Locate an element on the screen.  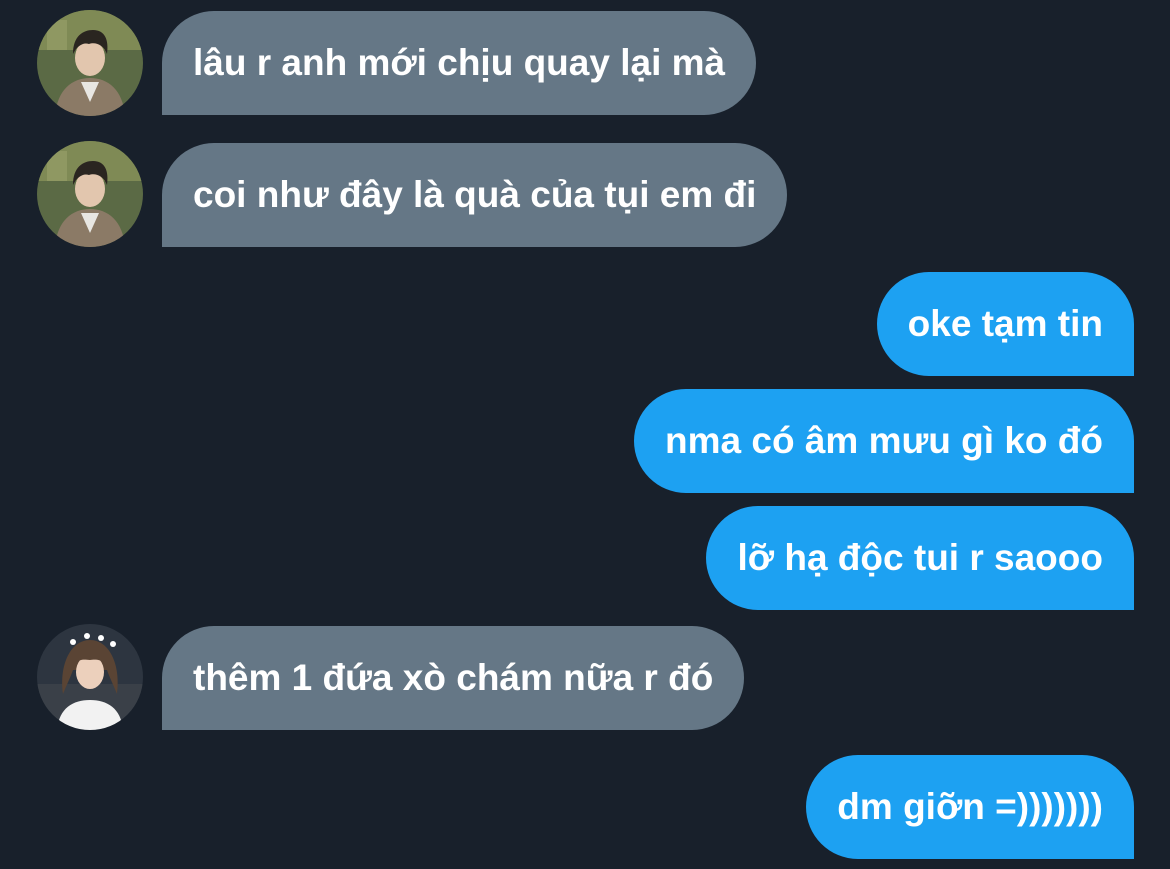
message-text: dm giỡn =))))))) is located at coordinates (970, 806).